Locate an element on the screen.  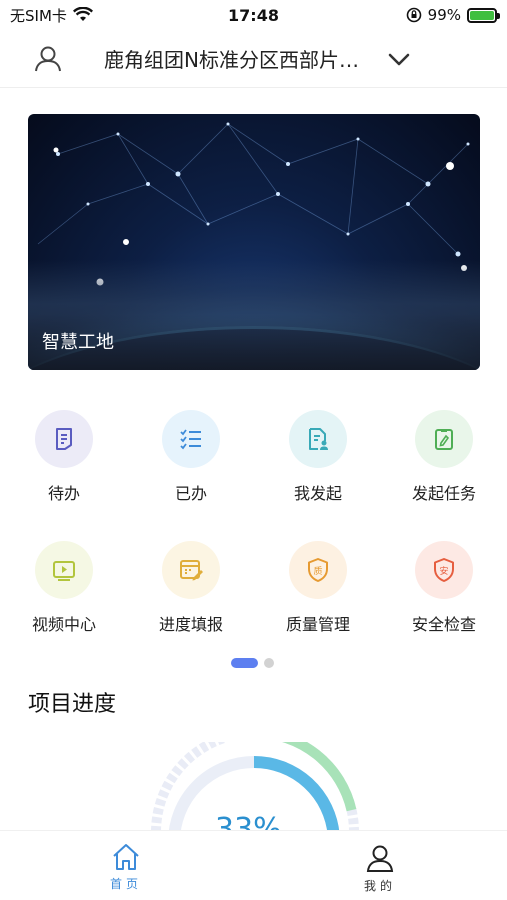
progress-report-icon is located at coordinates (191, 570).